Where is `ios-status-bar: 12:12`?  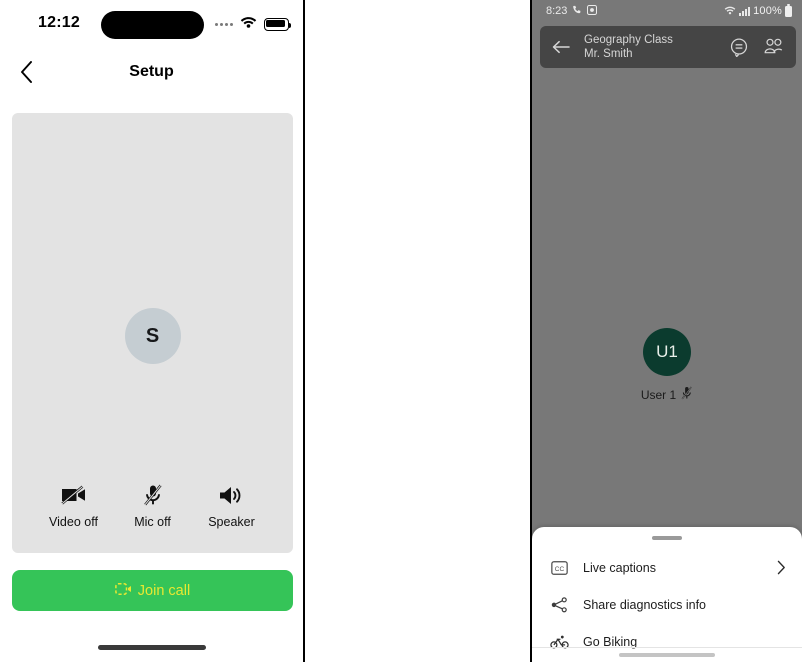
ios-status-bar: 12:12 is located at coordinates (151, 24).